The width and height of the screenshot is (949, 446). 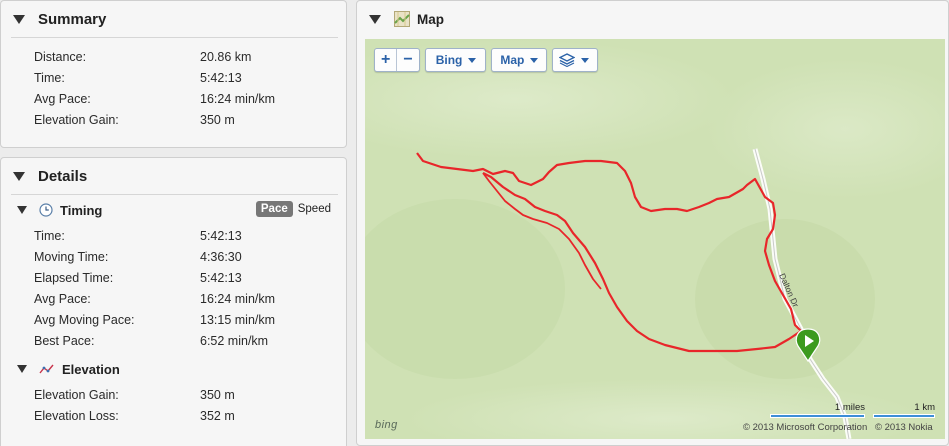 I want to click on map-controls: + − Bing Map, so click(x=486, y=60).